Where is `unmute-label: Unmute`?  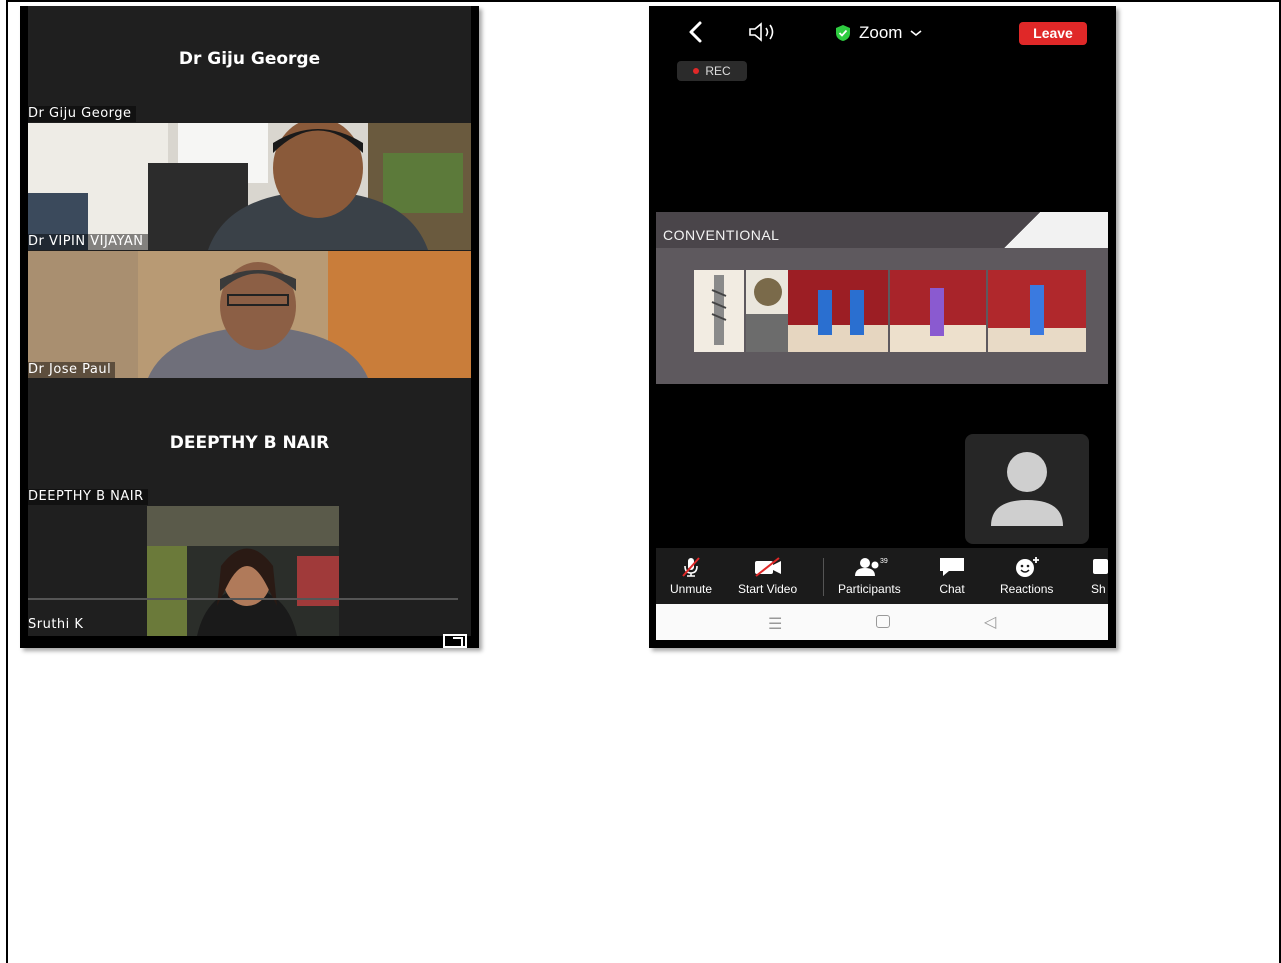
unmute-label: Unmute is located at coordinates (691, 589).